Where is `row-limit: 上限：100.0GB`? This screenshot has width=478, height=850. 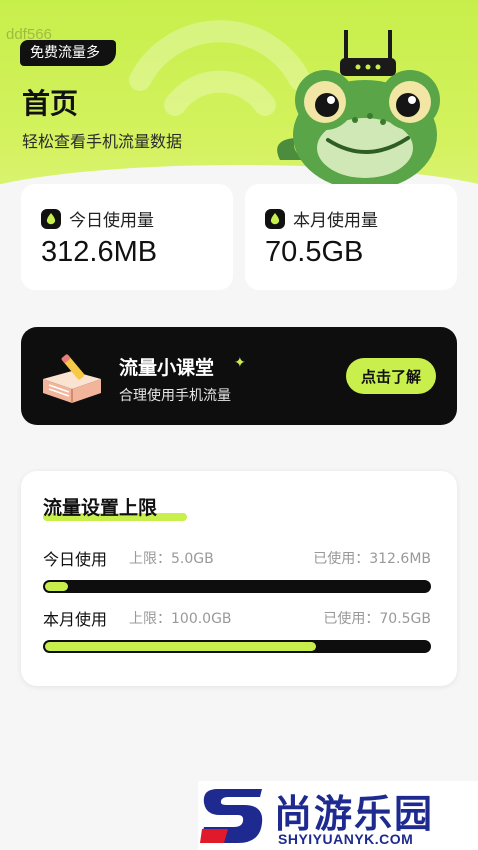
row-limit: 上限：100.0GB is located at coordinates (180, 619).